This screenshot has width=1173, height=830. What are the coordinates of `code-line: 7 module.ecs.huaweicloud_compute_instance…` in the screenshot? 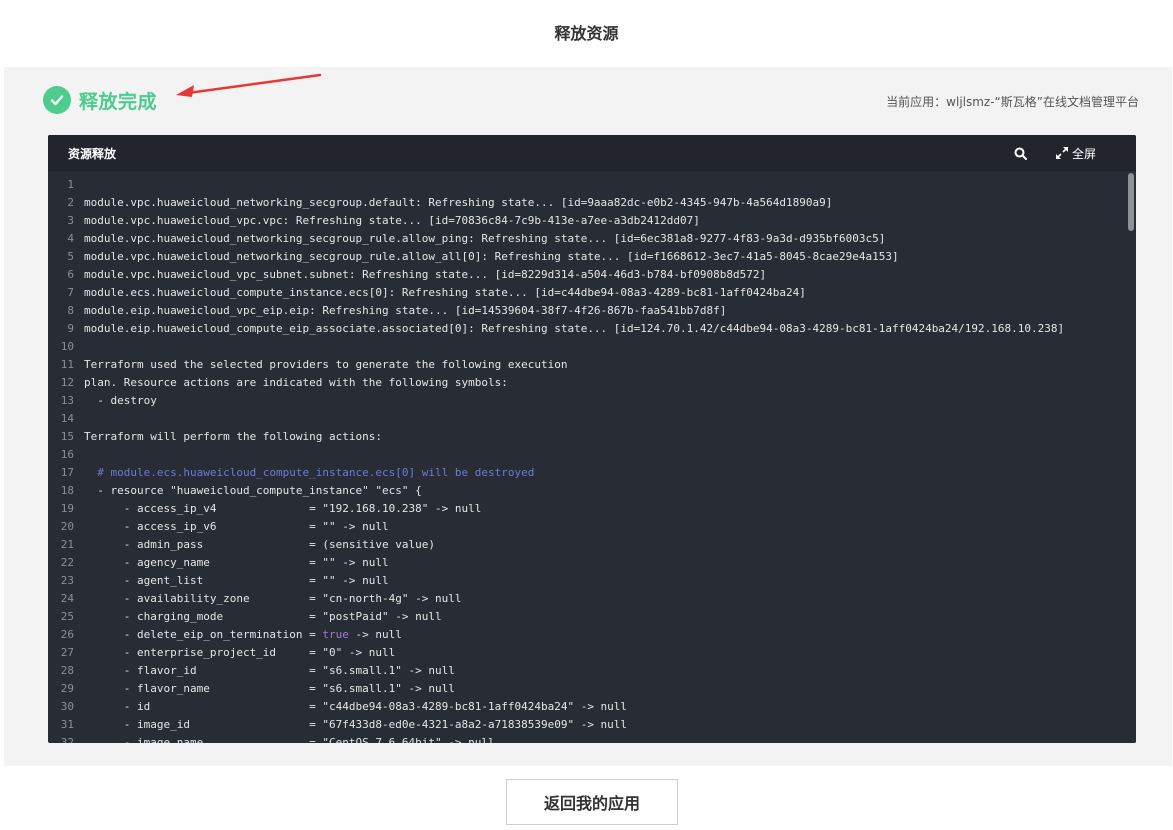 It's located at (592, 293).